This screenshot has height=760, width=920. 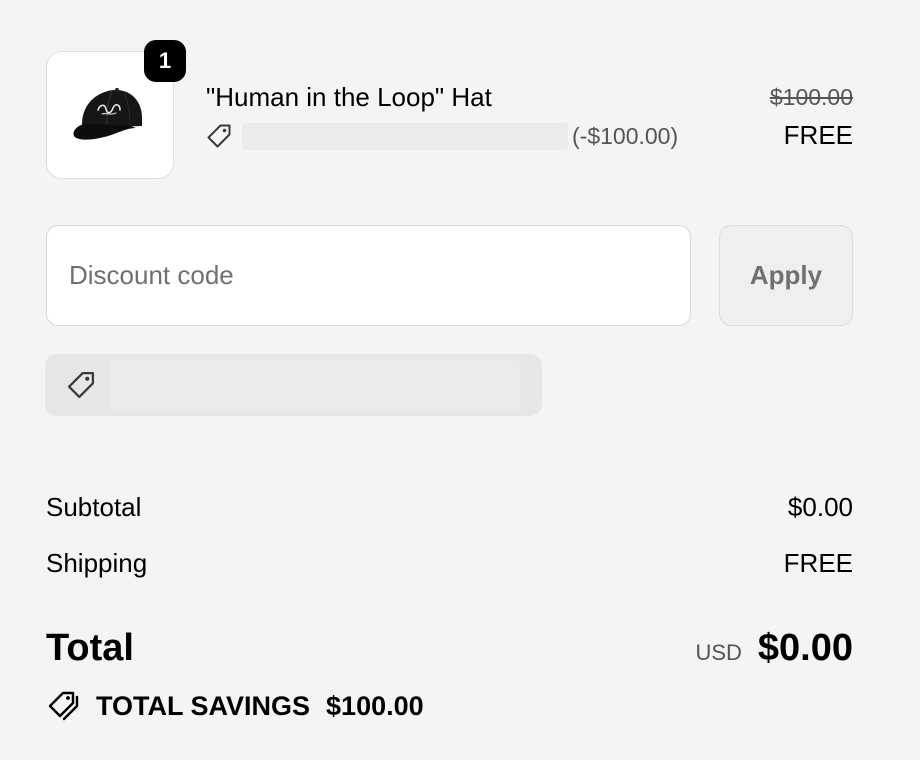 What do you see at coordinates (165, 61) in the screenshot?
I see `quantity-badge: 1` at bounding box center [165, 61].